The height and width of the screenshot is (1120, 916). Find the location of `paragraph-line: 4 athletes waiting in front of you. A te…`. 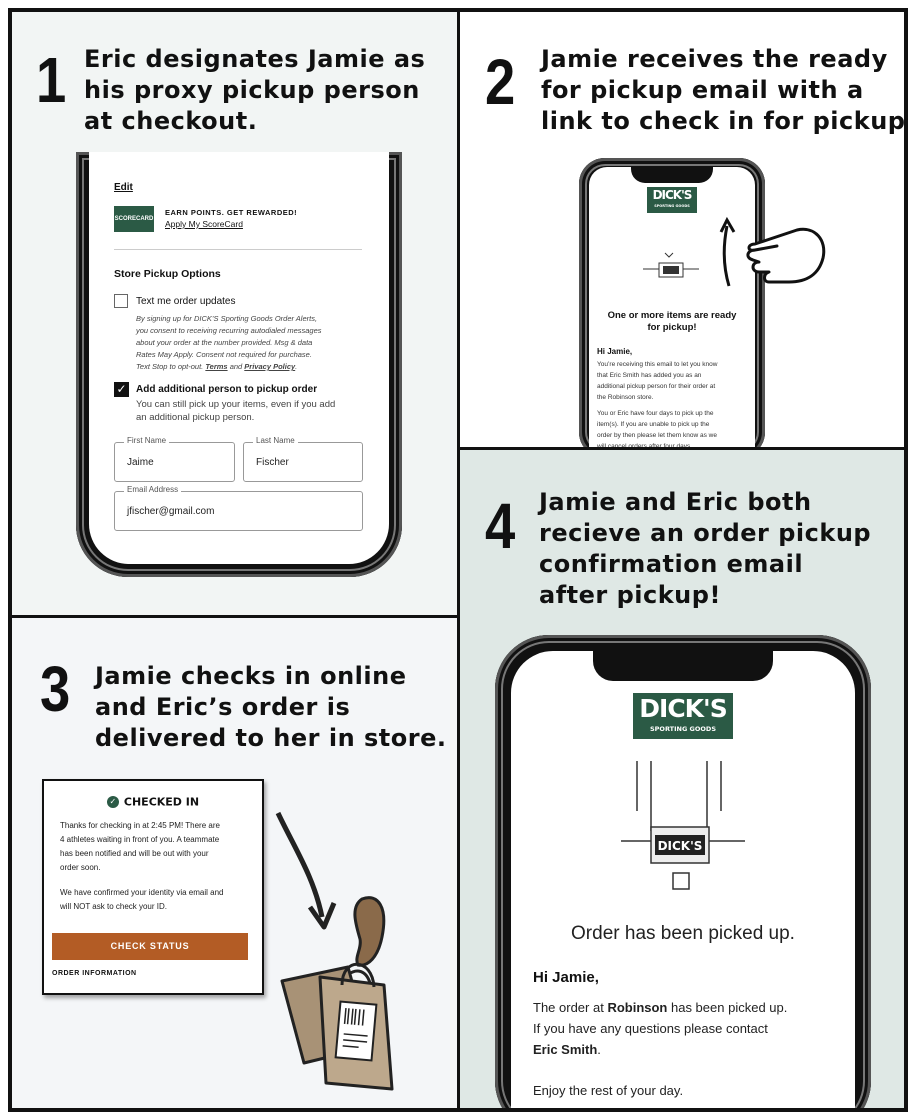

paragraph-line: 4 athletes waiting in front of you. A te… is located at coordinates (140, 839).